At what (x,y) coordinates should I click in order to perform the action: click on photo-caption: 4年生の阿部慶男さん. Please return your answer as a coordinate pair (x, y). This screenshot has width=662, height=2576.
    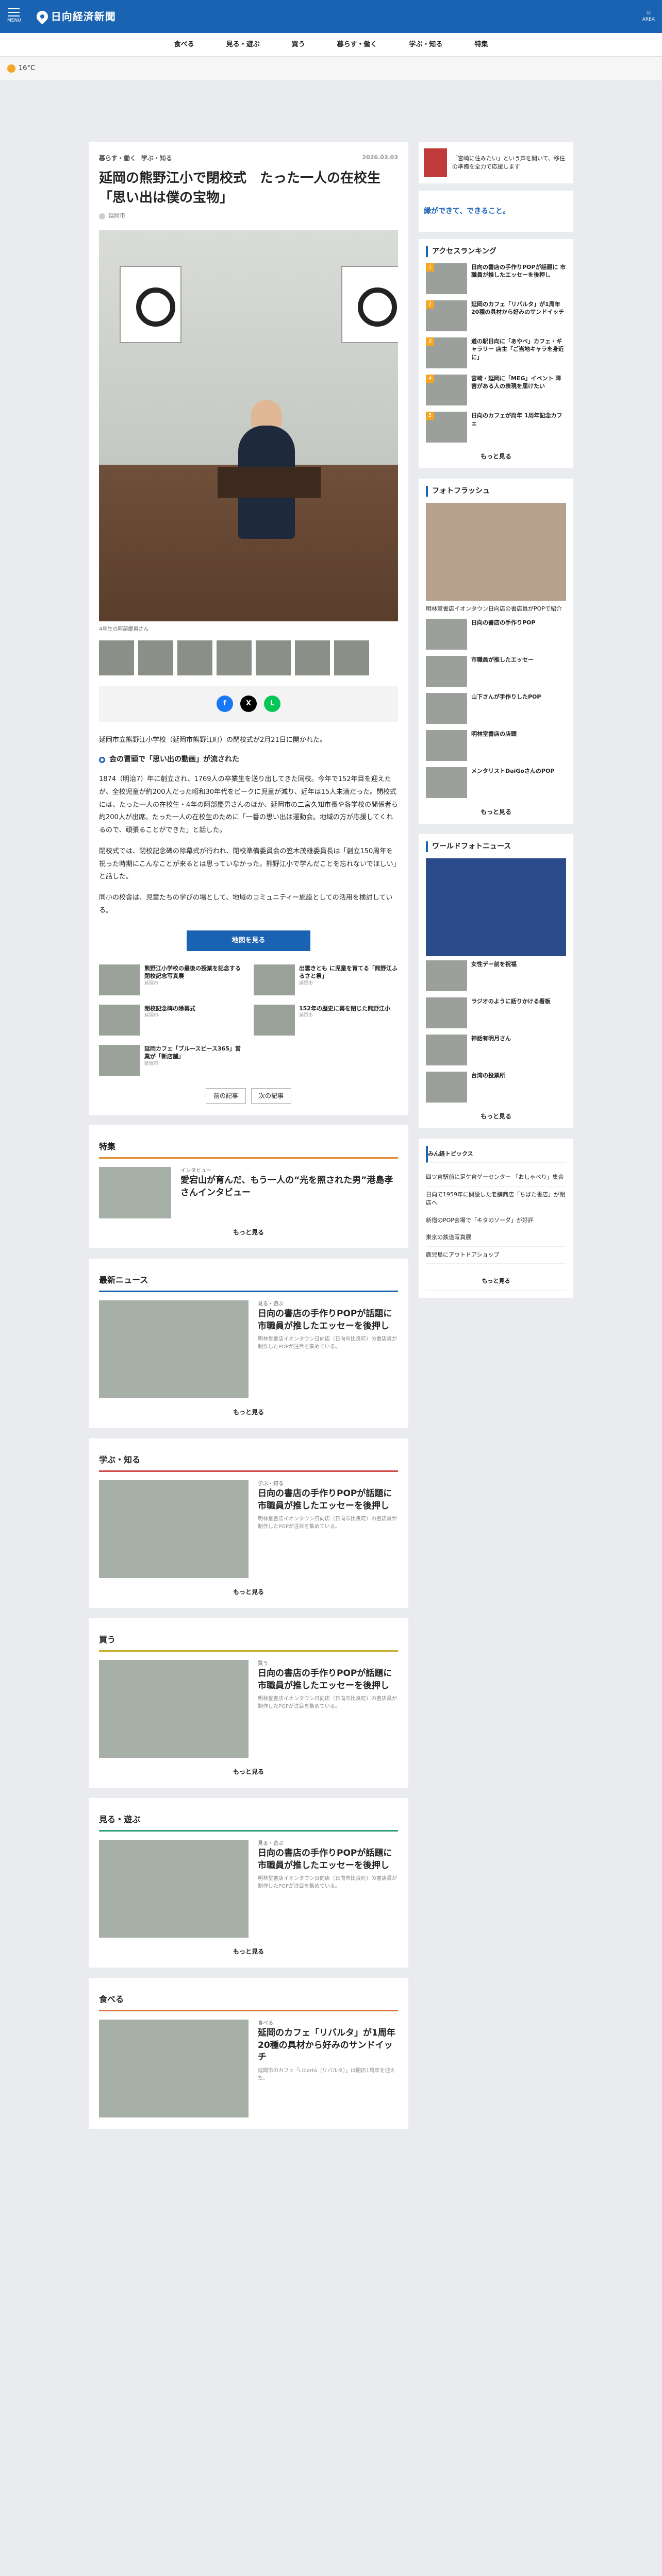
    Looking at the image, I should click on (124, 629).